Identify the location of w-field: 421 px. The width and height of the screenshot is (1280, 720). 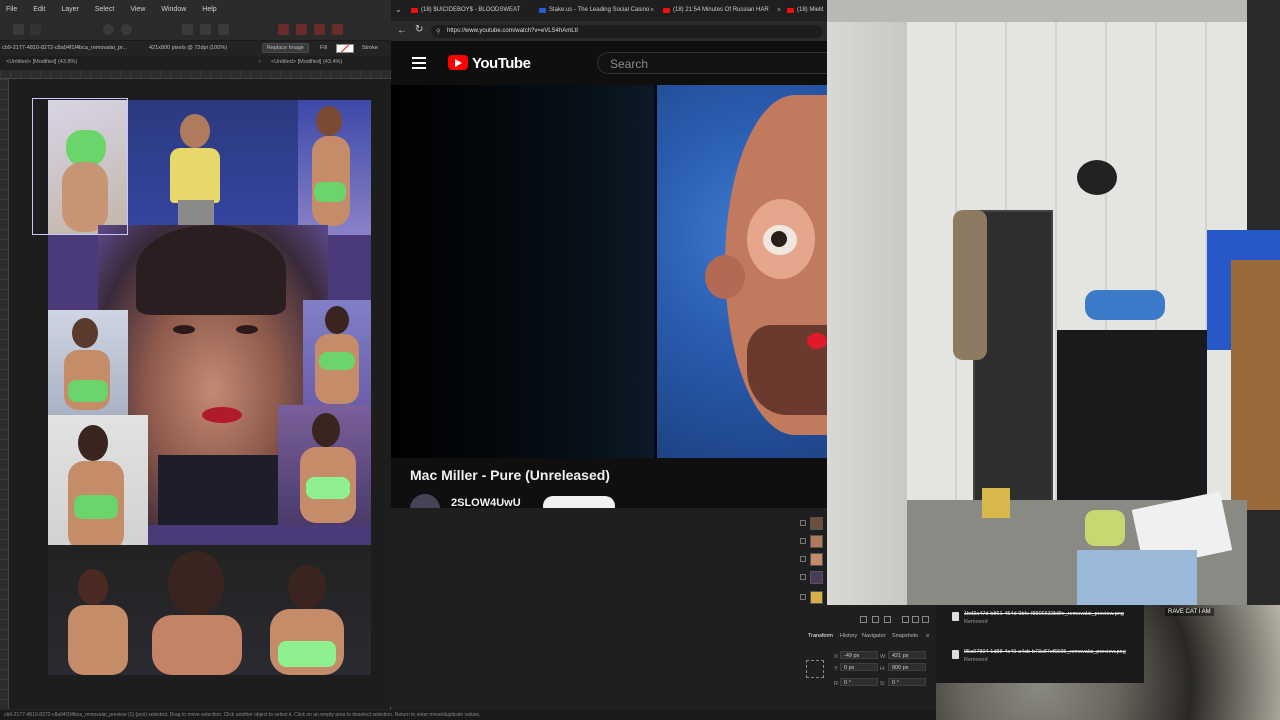
(907, 655).